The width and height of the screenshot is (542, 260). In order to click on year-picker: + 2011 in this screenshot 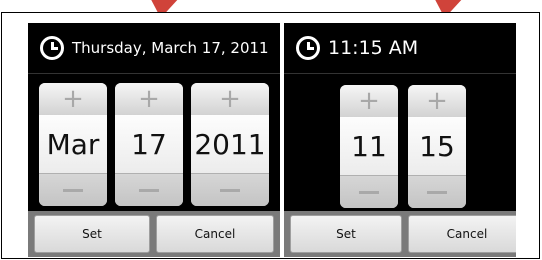, I will do `click(230, 144)`.